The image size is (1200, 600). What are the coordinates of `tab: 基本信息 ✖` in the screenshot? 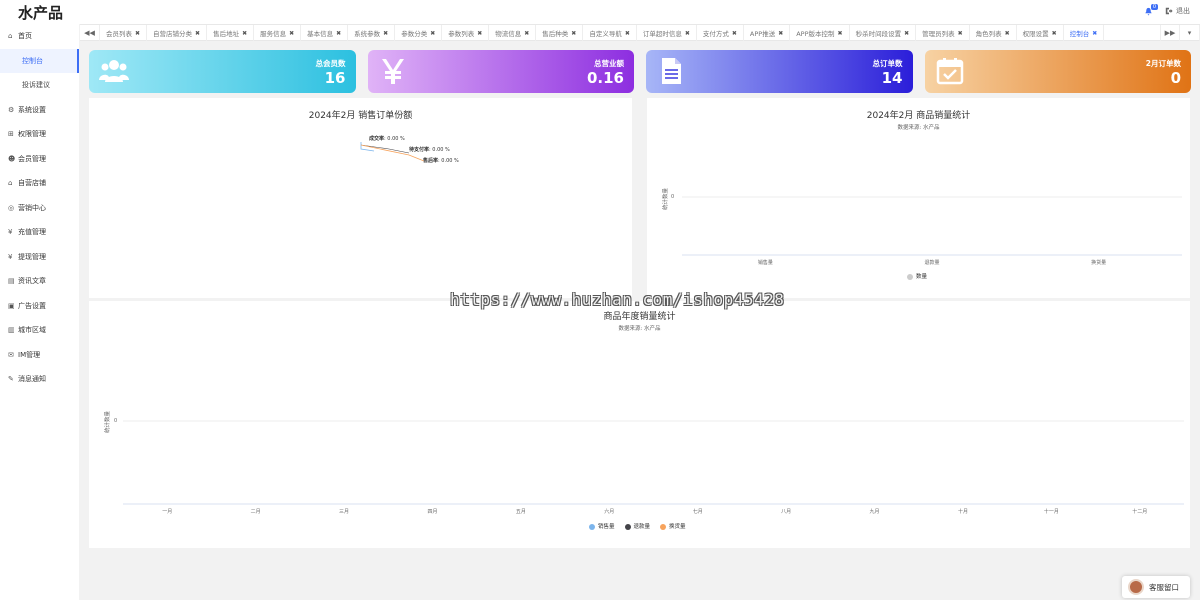 It's located at (325, 33).